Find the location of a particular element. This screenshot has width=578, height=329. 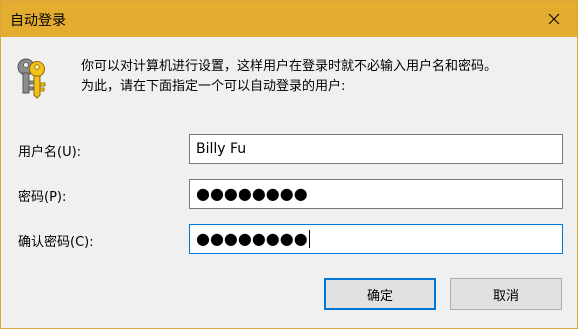

window-title: 自动登录 is located at coordinates (38, 21).